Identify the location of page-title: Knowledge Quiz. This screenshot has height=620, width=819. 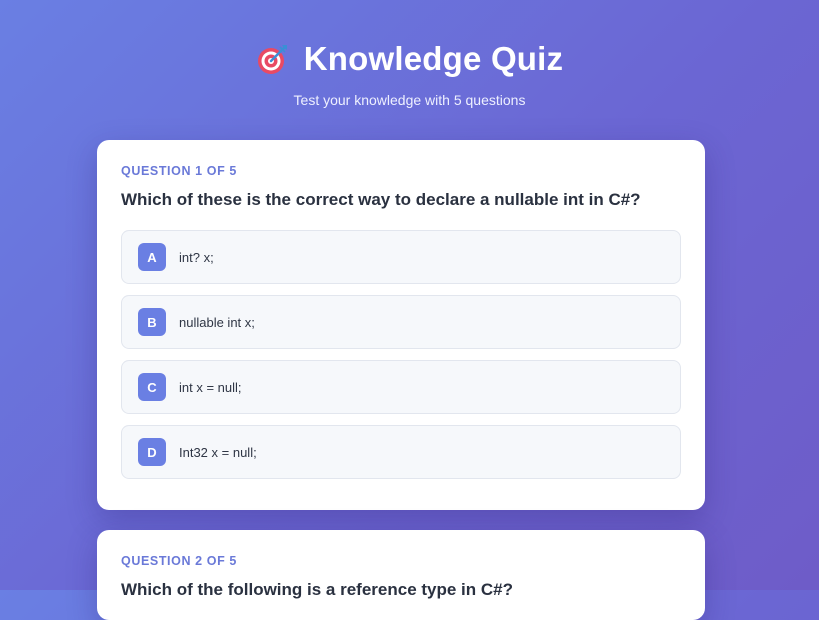
(433, 58).